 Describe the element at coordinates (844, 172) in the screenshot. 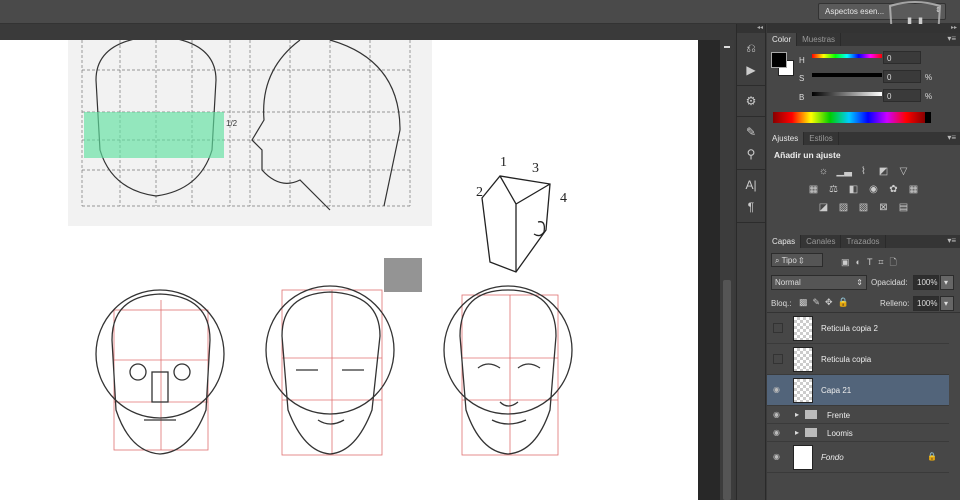

I see `levels-icon: ▁▃` at that location.